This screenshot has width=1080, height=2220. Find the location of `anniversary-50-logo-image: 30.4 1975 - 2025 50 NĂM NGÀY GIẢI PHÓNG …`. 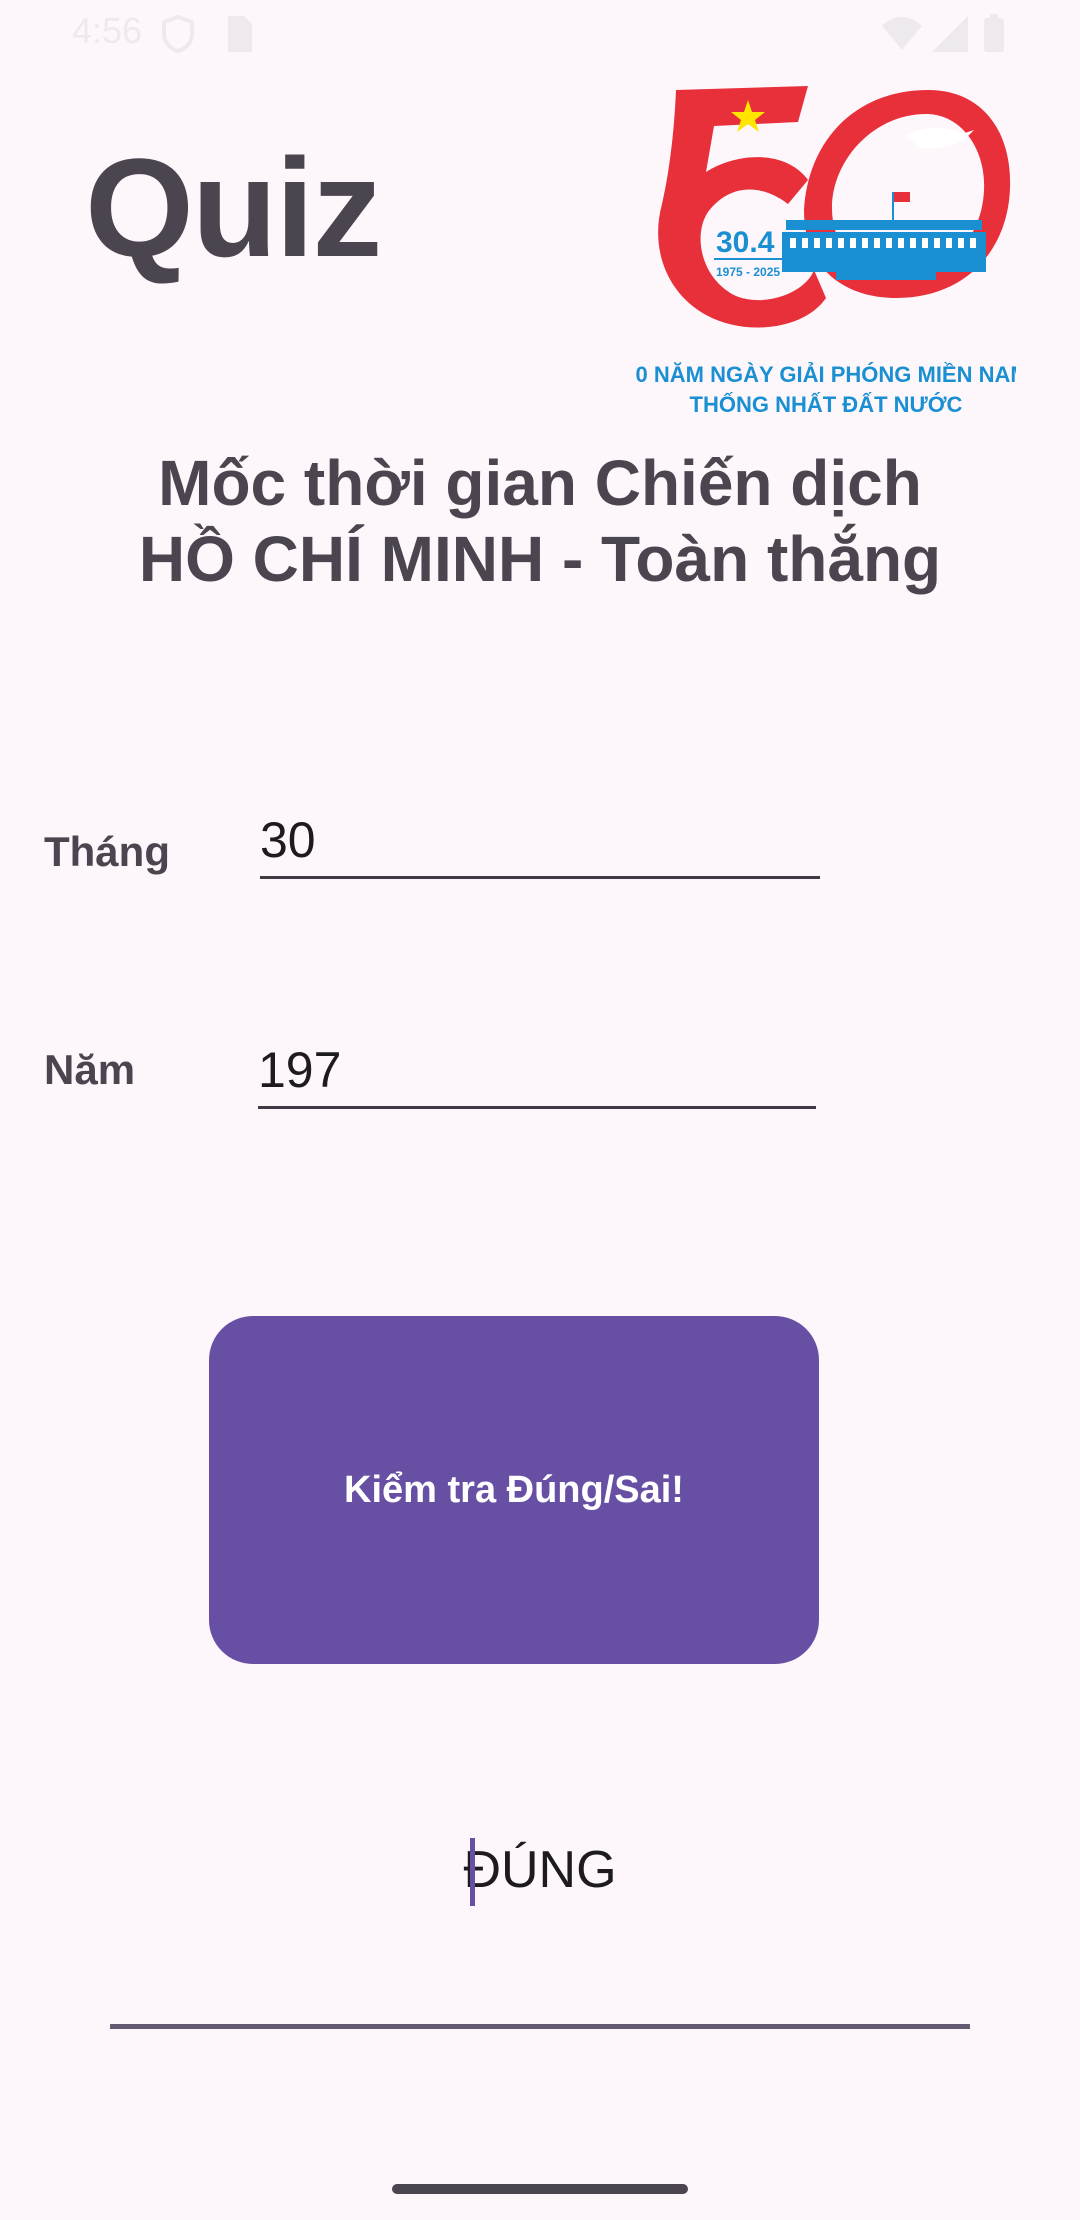

anniversary-50-logo-image: 30.4 1975 - 2025 50 NĂM NGÀY GIẢI PHÓNG … is located at coordinates (826, 251).